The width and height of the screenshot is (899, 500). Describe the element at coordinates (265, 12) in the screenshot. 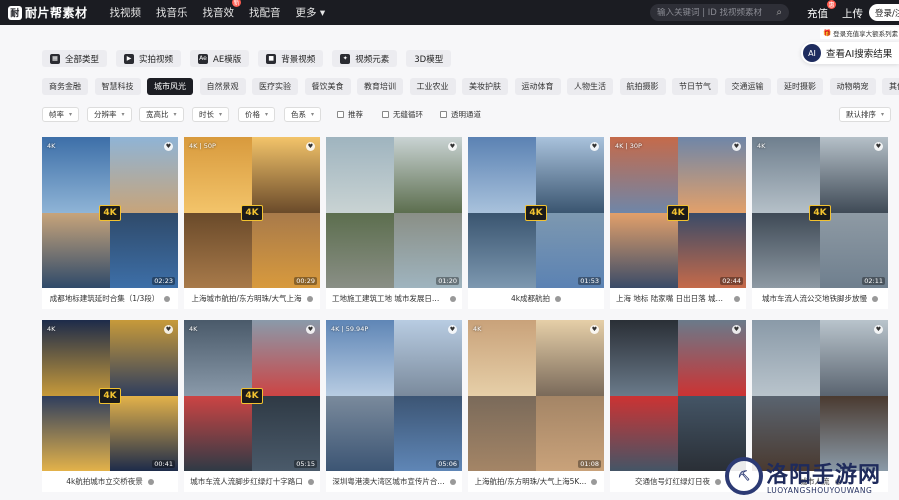

I see `nav-voice: 找配音` at that location.